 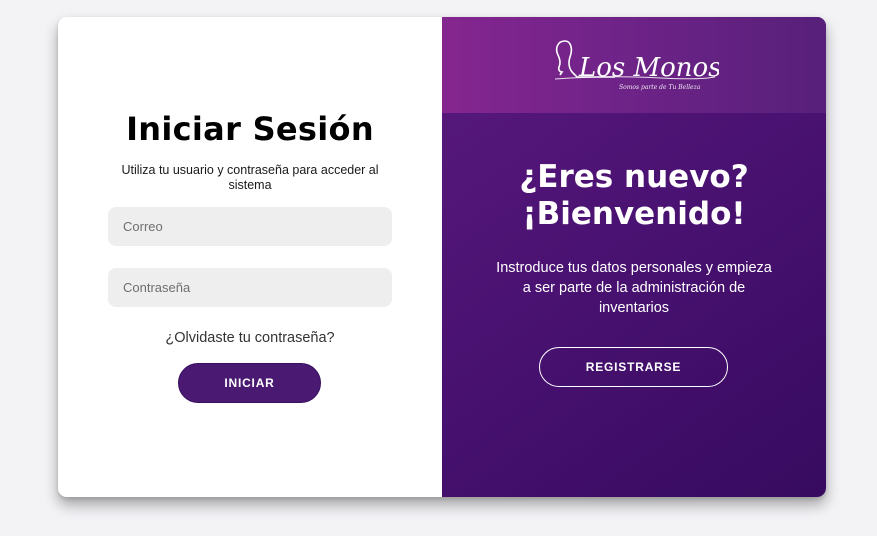 What do you see at coordinates (634, 214) in the screenshot?
I see `welcome-line-2: ¡Bienvenido!` at bounding box center [634, 214].